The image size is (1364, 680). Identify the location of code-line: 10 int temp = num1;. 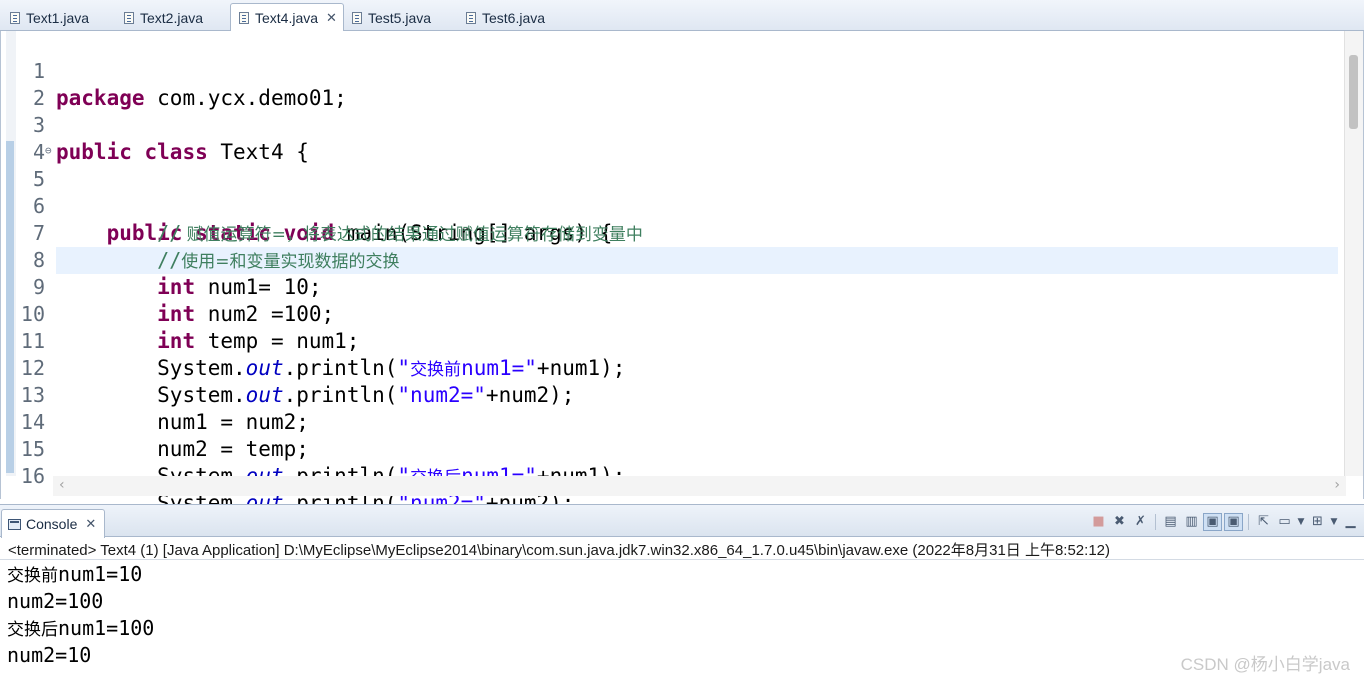
(677, 313).